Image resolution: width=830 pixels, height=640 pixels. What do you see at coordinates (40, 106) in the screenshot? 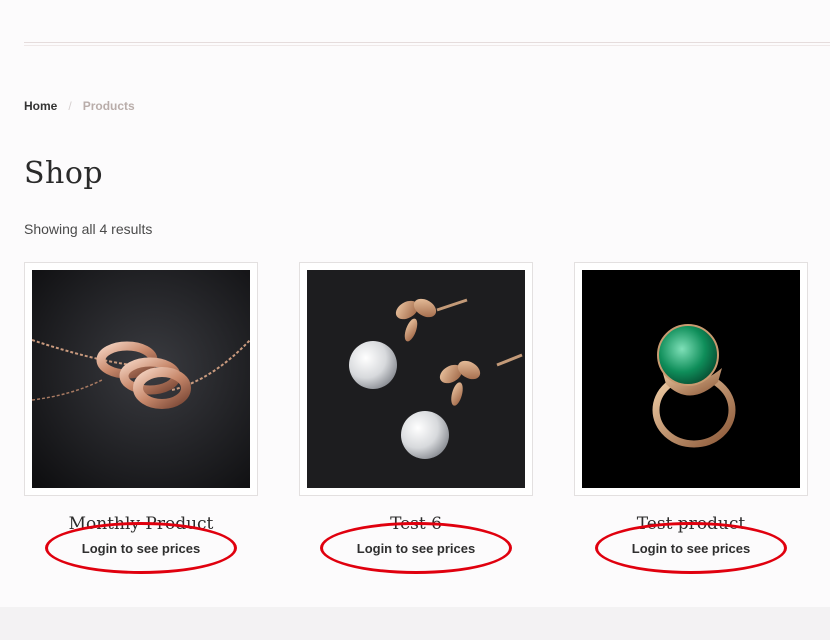
I see `breadcrumb-home-link: Home` at bounding box center [40, 106].